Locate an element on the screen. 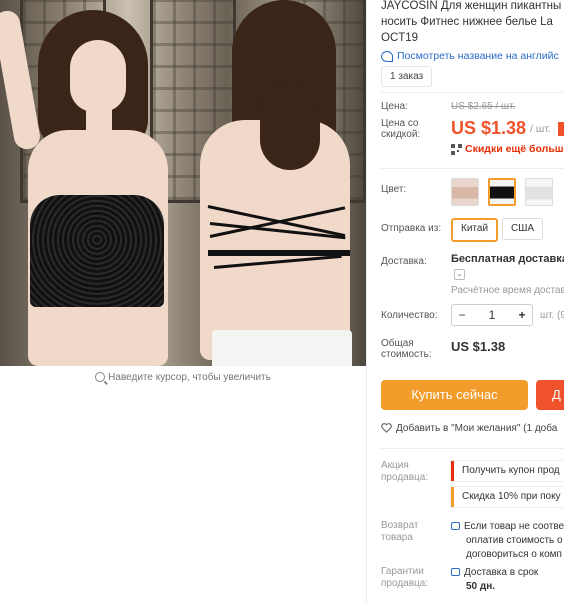 This screenshot has width=564, height=604. discount-price-label: Цена со скидкой: is located at coordinates (401, 129).